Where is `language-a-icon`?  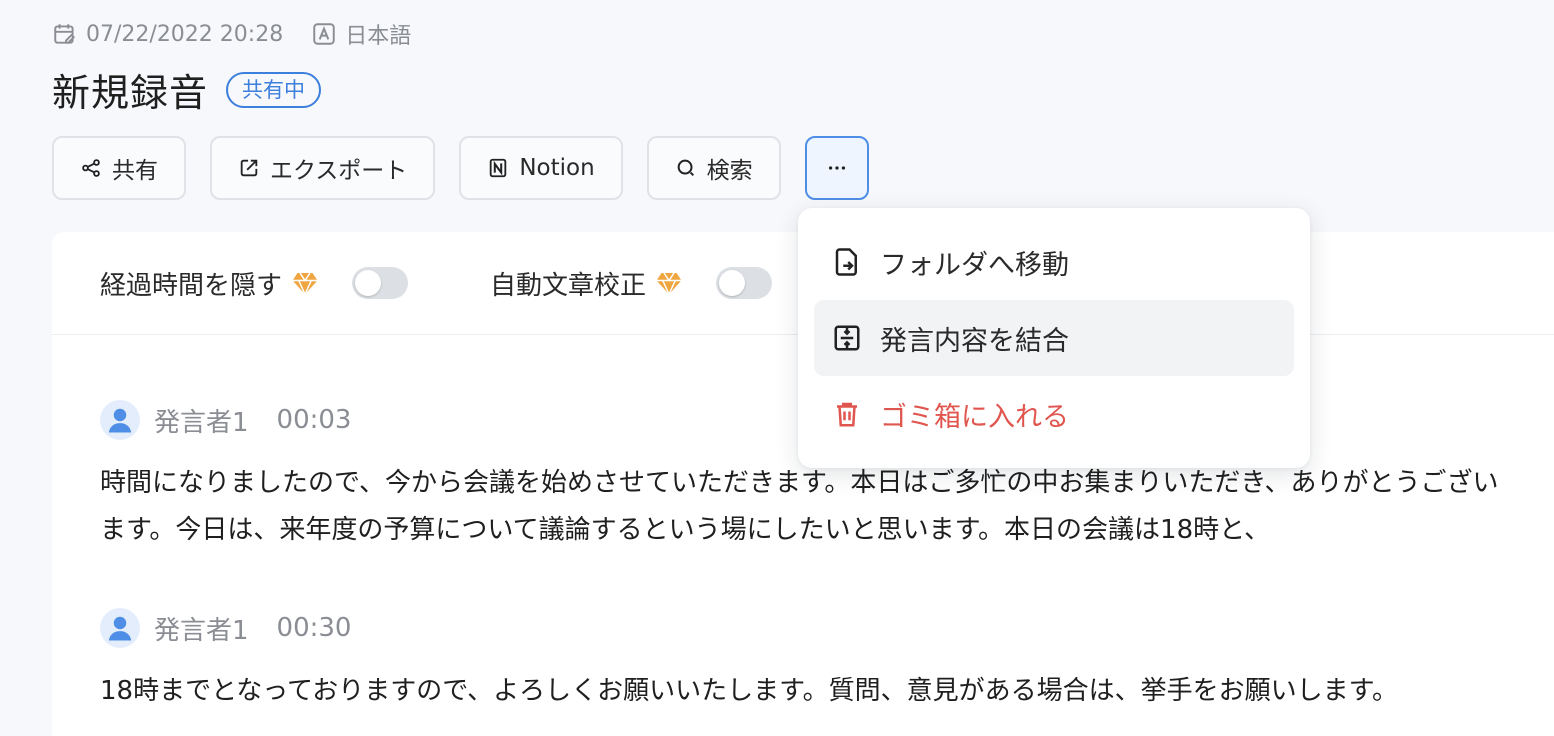 language-a-icon is located at coordinates (324, 34).